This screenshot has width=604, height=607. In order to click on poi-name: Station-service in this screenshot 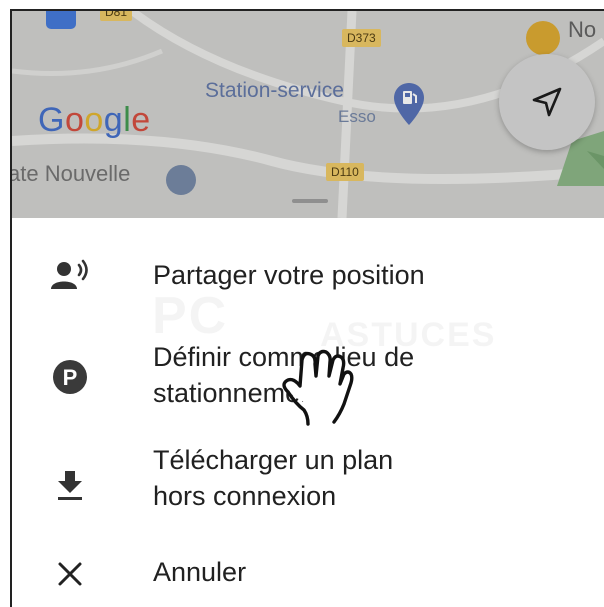, I will do `click(274, 91)`.